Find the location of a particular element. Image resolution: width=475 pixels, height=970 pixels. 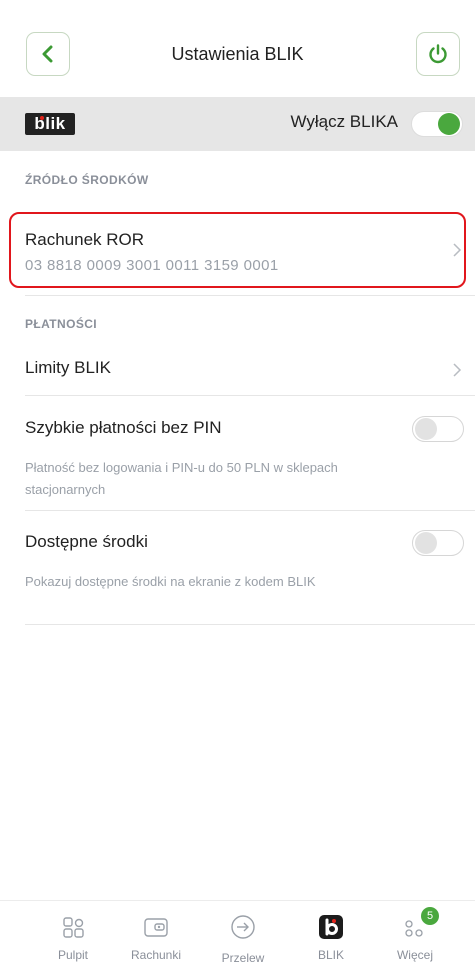

app-header: Ustawienia BLIK is located at coordinates (237, 45).